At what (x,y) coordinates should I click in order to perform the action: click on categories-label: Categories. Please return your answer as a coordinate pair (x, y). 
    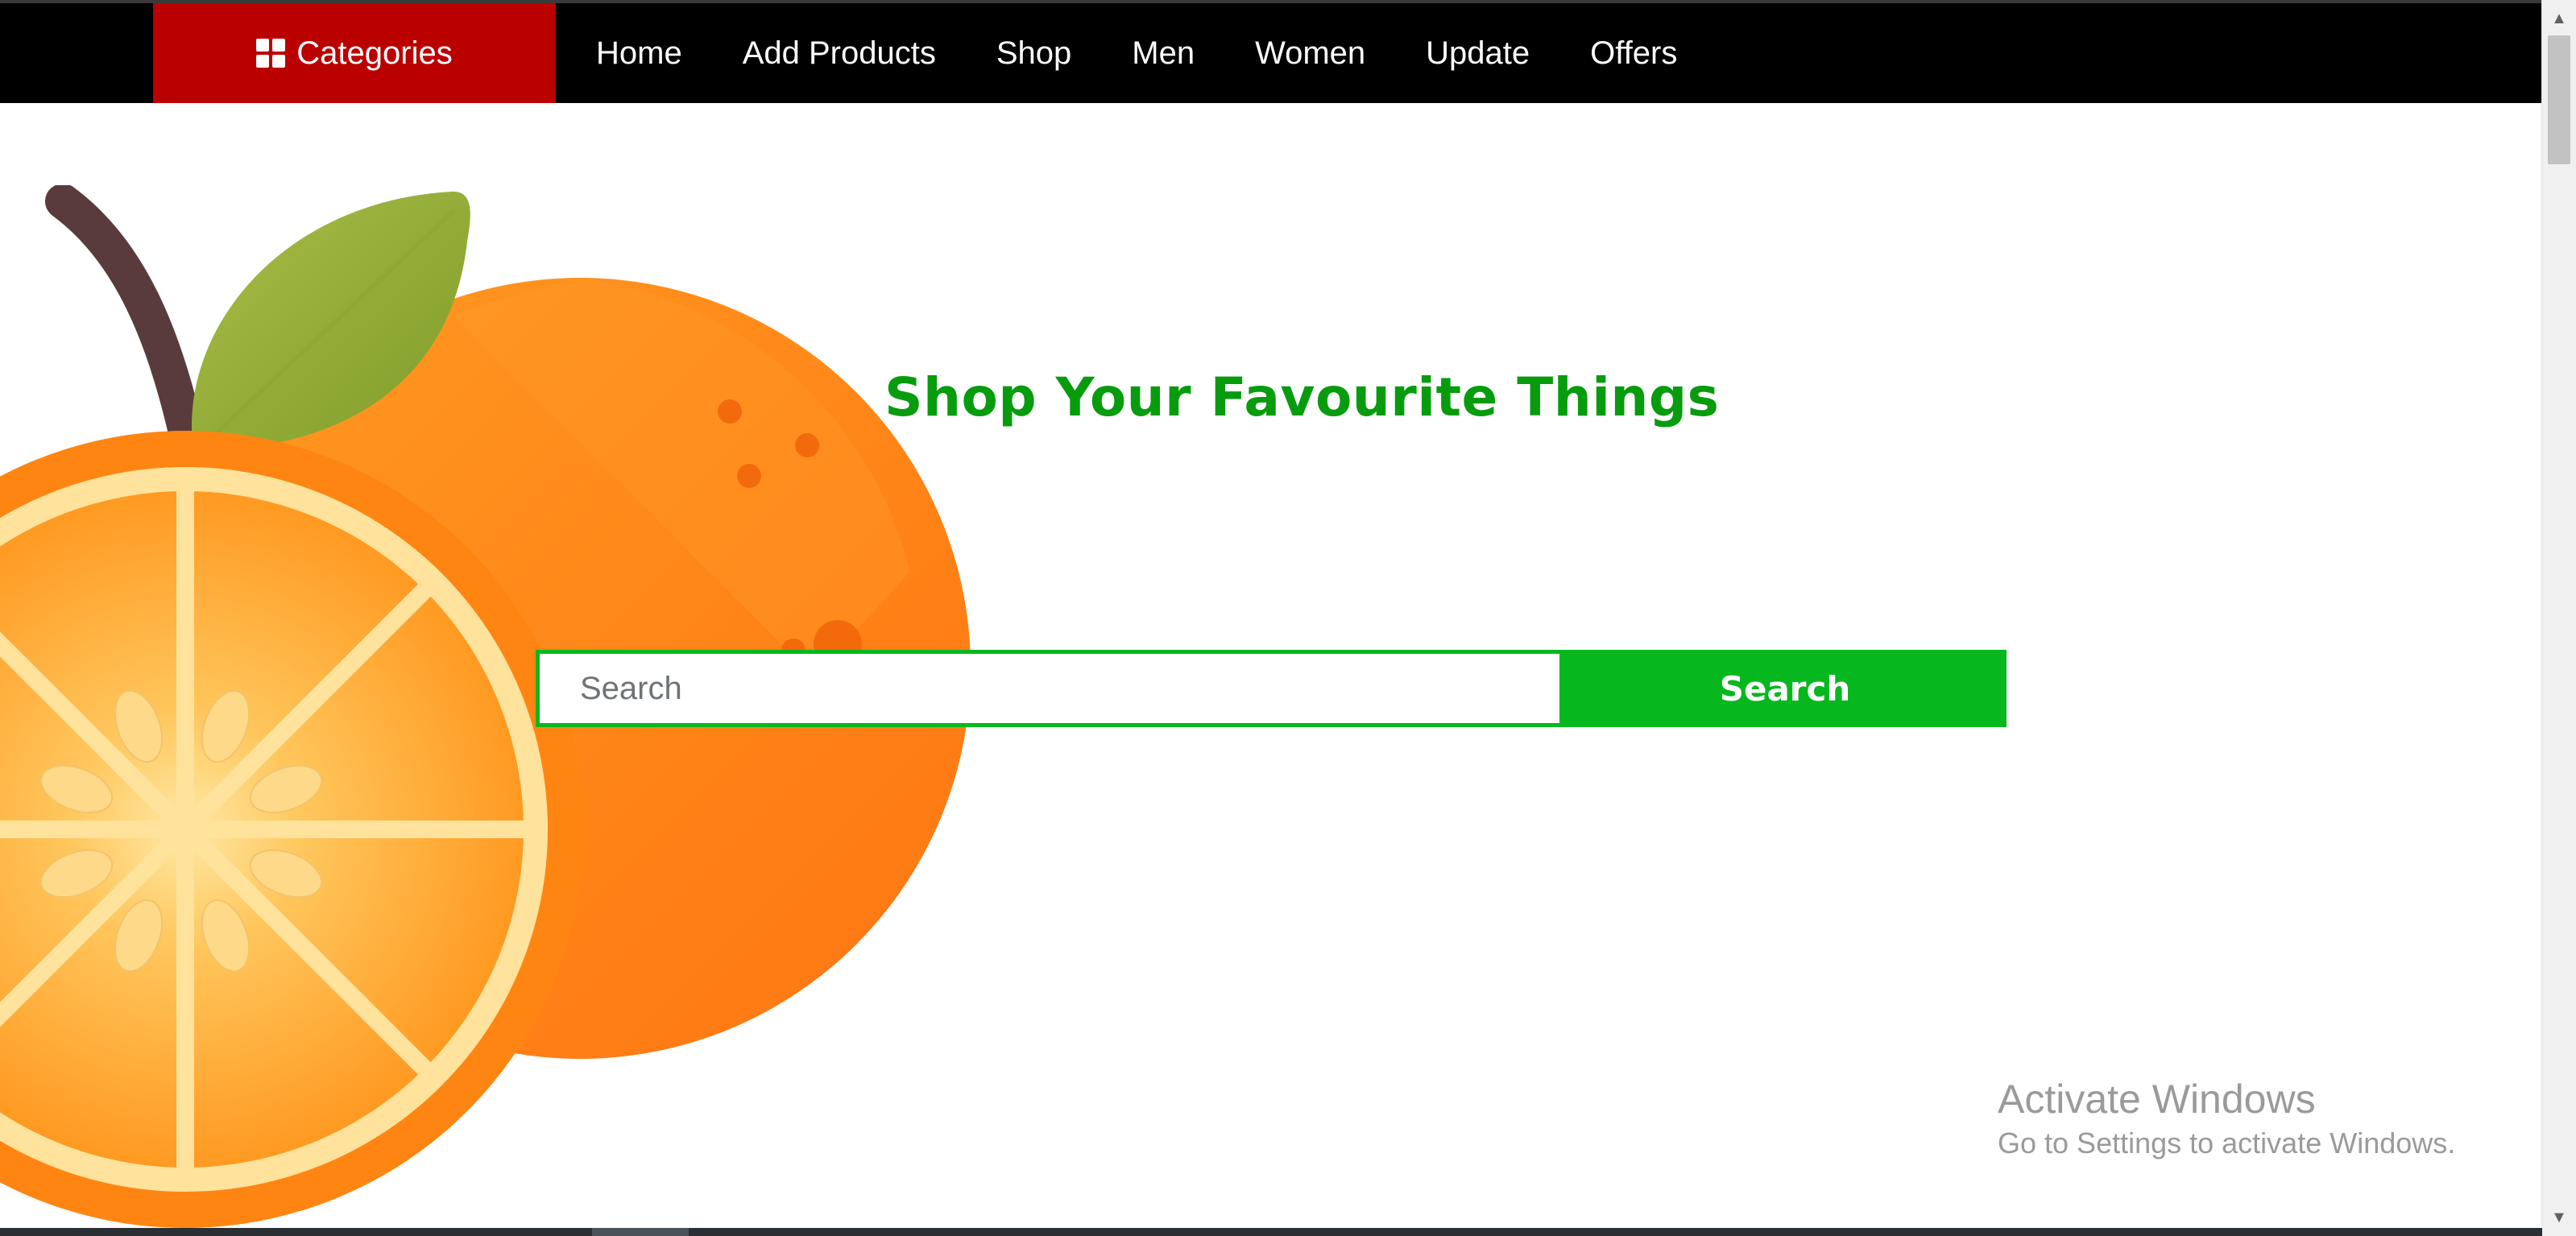
    Looking at the image, I should click on (374, 53).